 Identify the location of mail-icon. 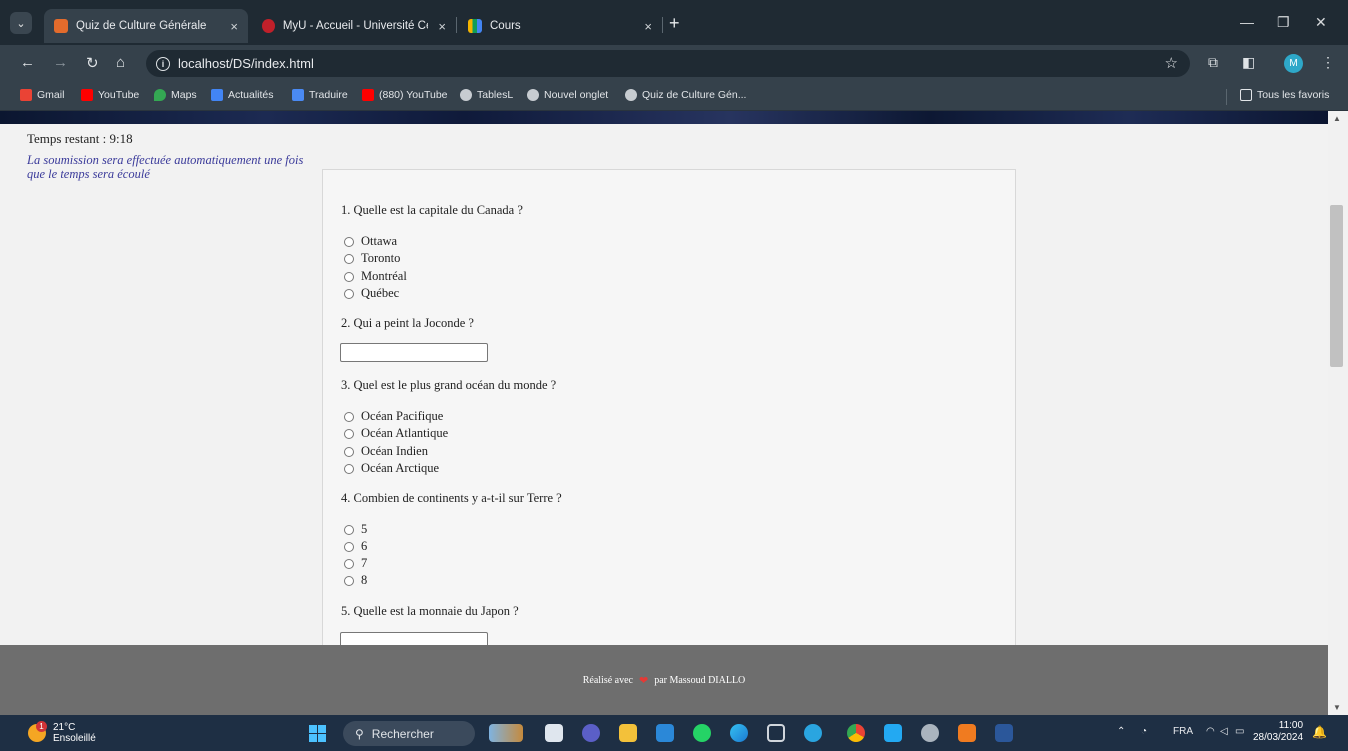
(665, 733).